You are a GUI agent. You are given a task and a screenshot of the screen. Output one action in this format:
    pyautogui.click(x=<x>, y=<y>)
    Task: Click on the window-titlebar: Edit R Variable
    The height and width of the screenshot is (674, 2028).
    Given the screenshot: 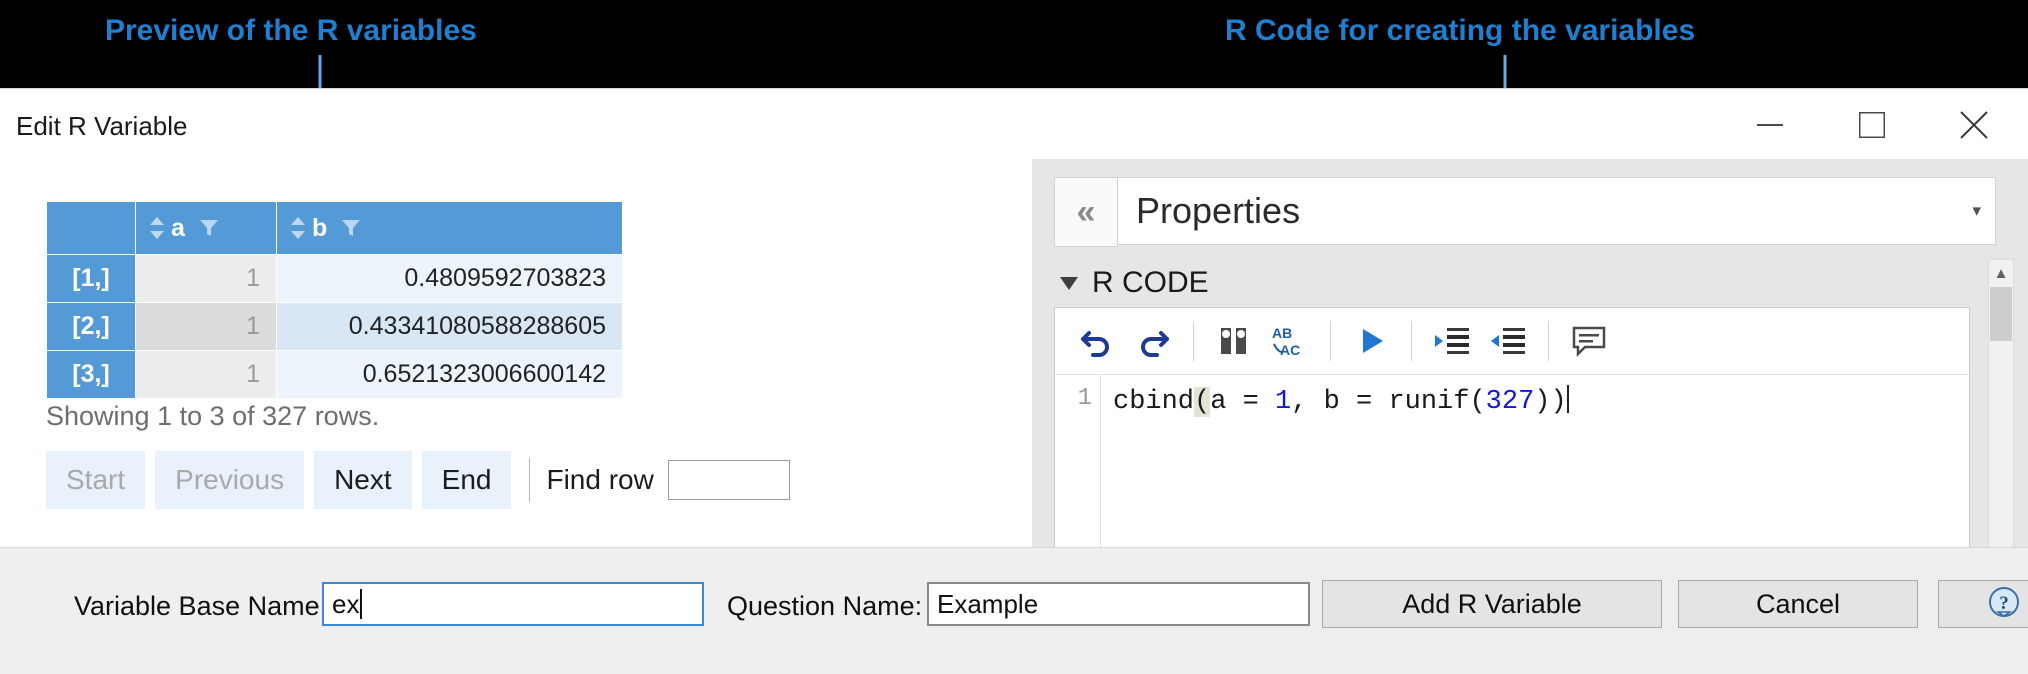 What is the action you would take?
    pyautogui.click(x=1014, y=125)
    